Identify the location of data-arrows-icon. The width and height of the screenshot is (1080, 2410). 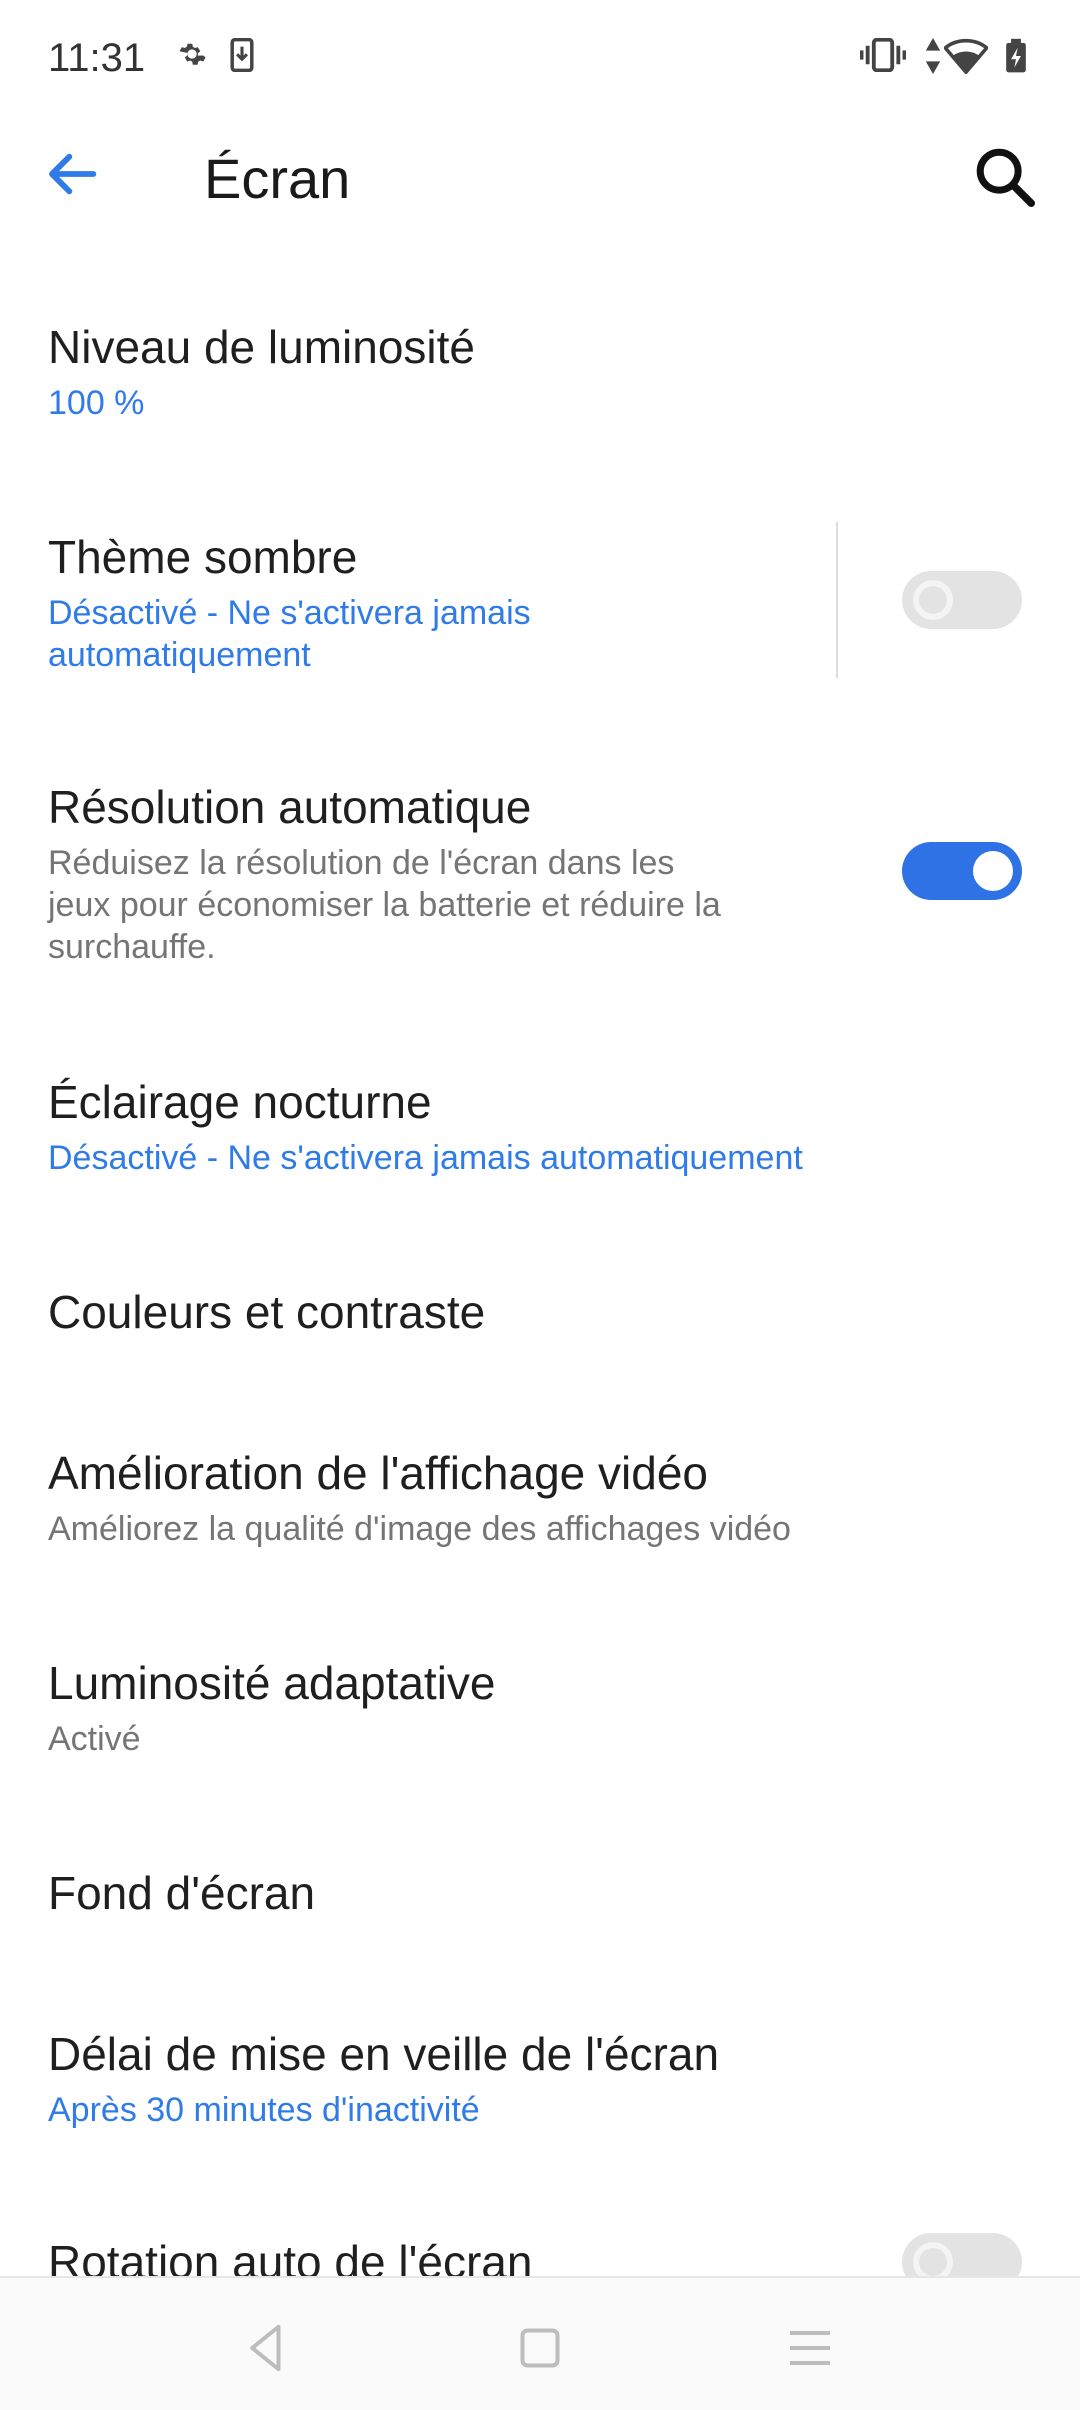
(933, 58).